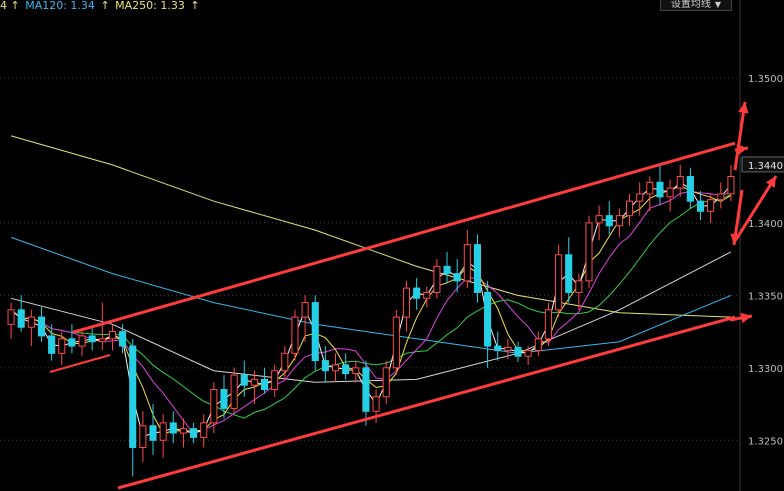 This screenshot has width=784, height=491. What do you see at coordinates (718, 4) in the screenshot?
I see `chevron-down-icon: ▼` at bounding box center [718, 4].